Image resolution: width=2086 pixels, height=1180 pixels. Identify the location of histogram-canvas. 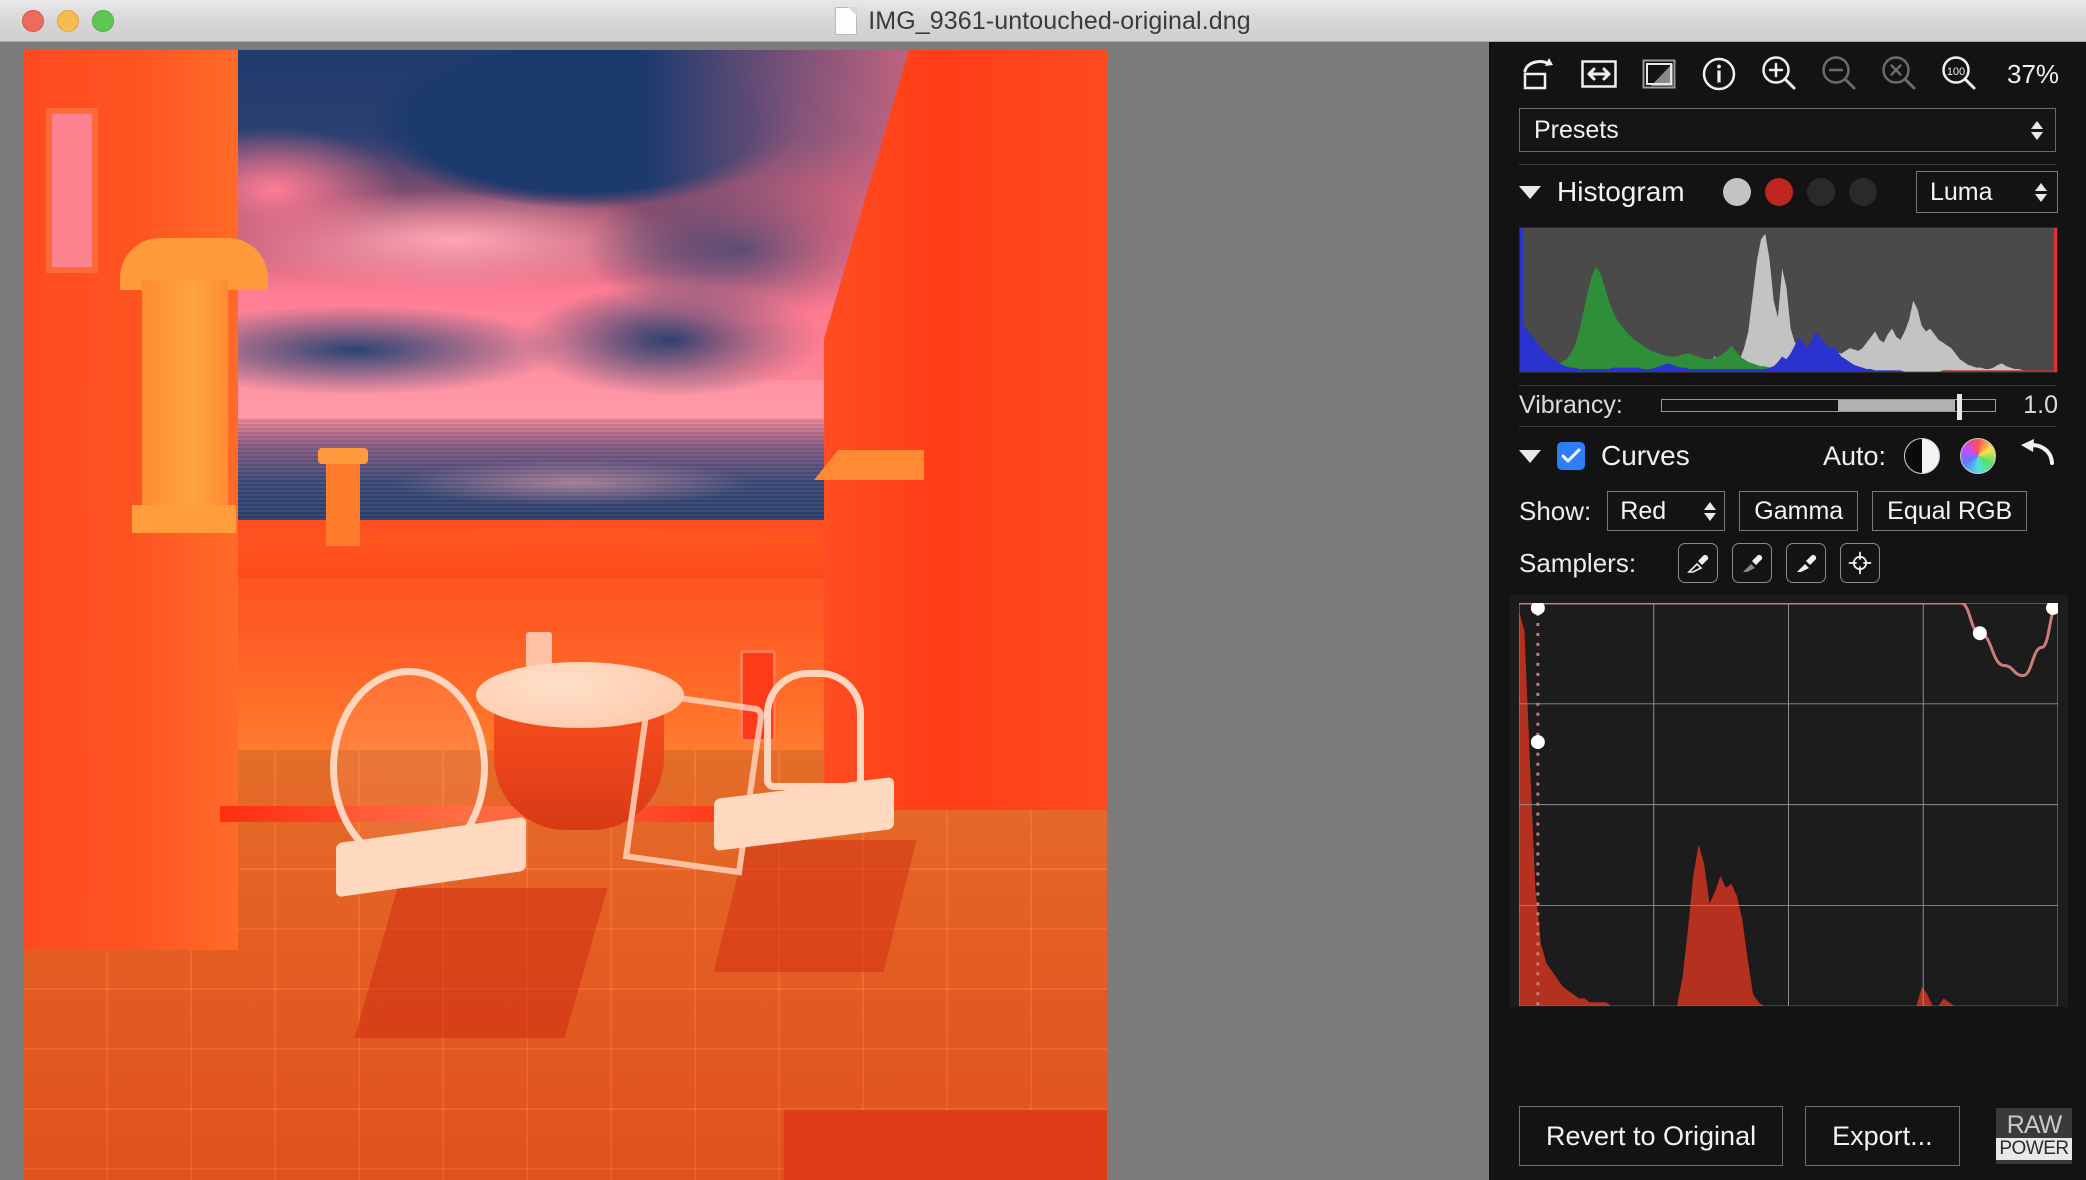
(1788, 302).